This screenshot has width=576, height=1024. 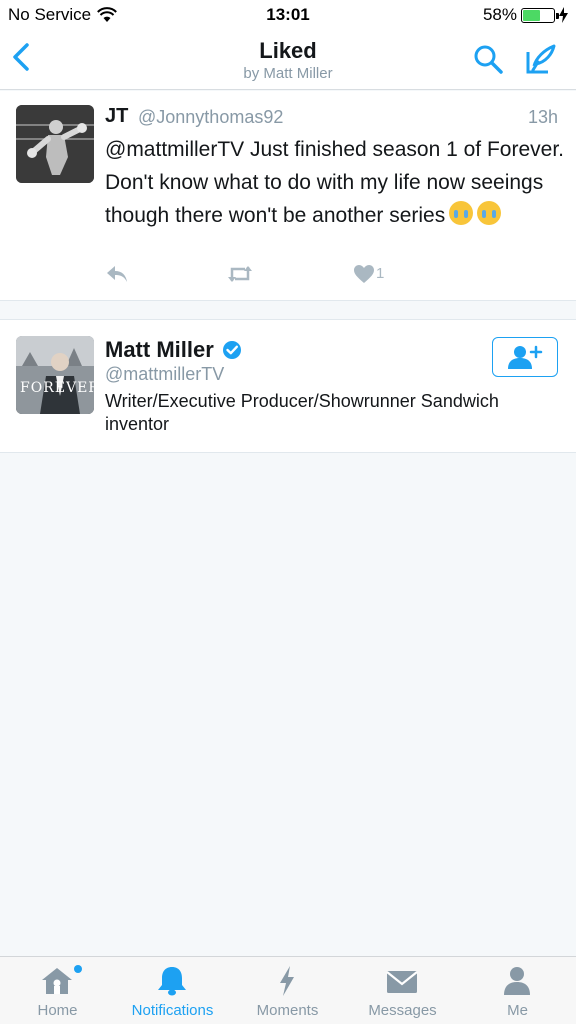 I want to click on tweet-author-name: JT, so click(x=116, y=116).